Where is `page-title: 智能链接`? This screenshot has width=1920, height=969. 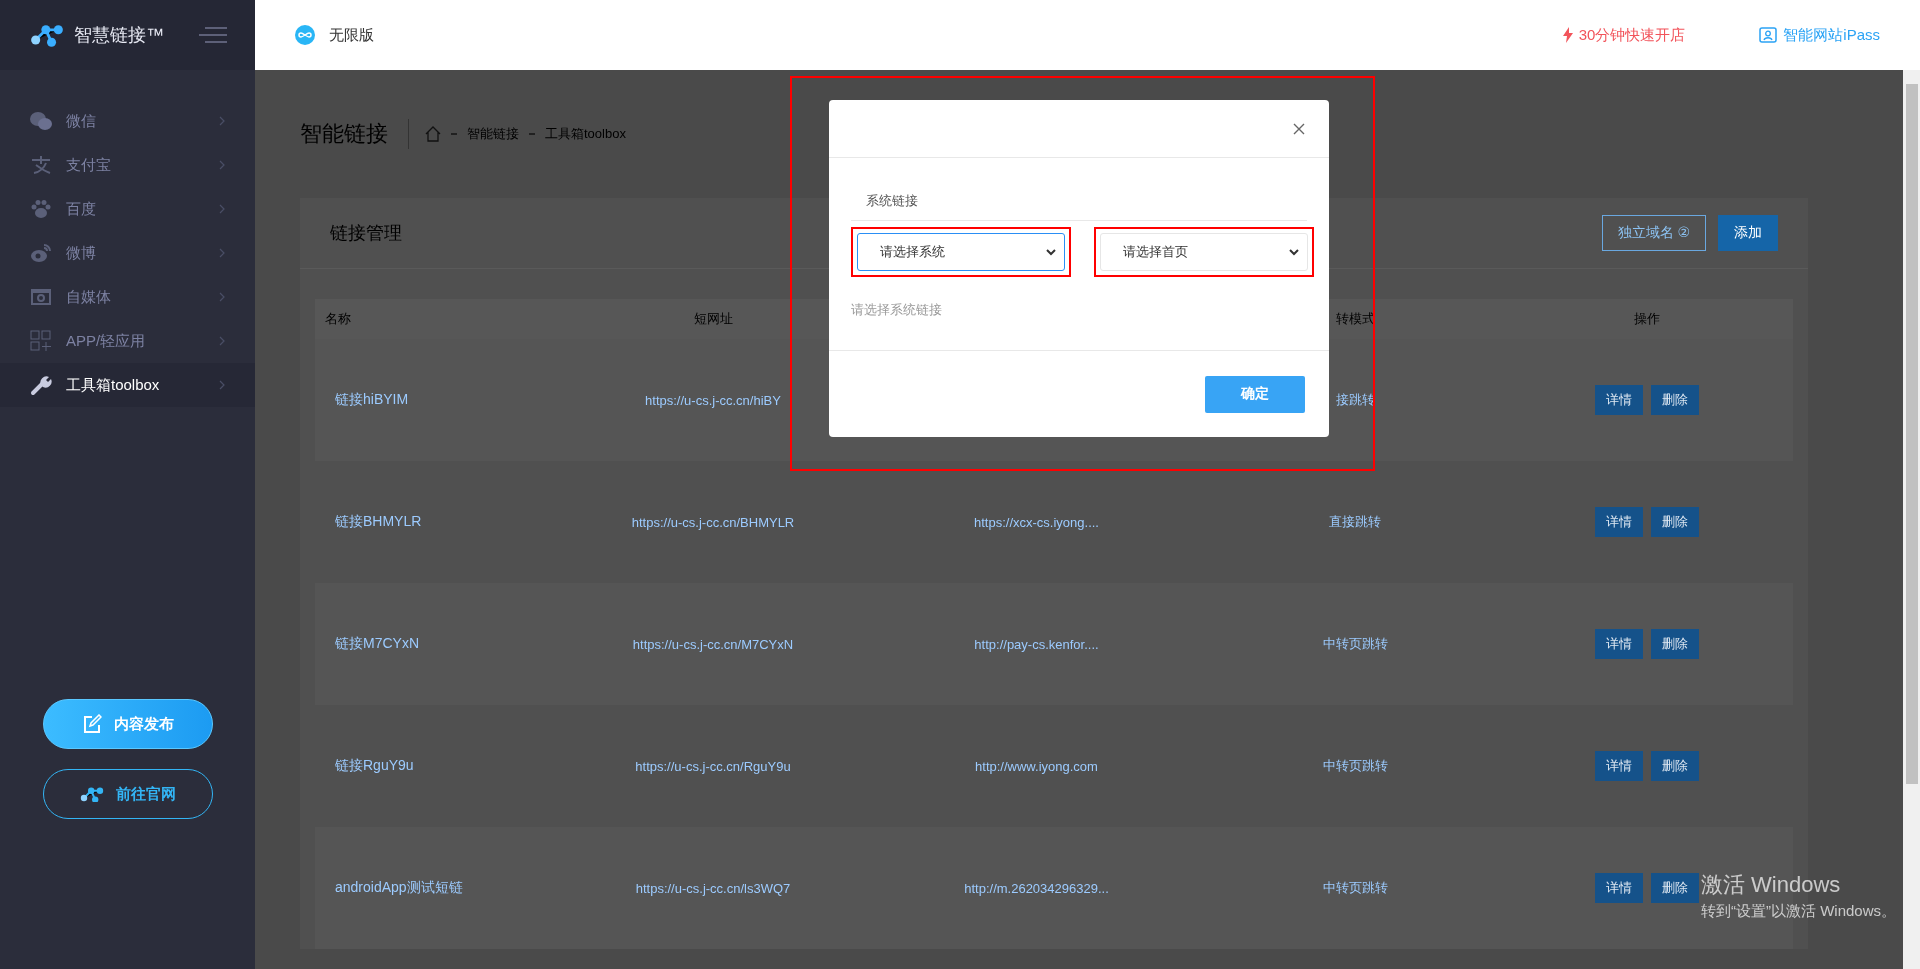 page-title: 智能链接 is located at coordinates (354, 134).